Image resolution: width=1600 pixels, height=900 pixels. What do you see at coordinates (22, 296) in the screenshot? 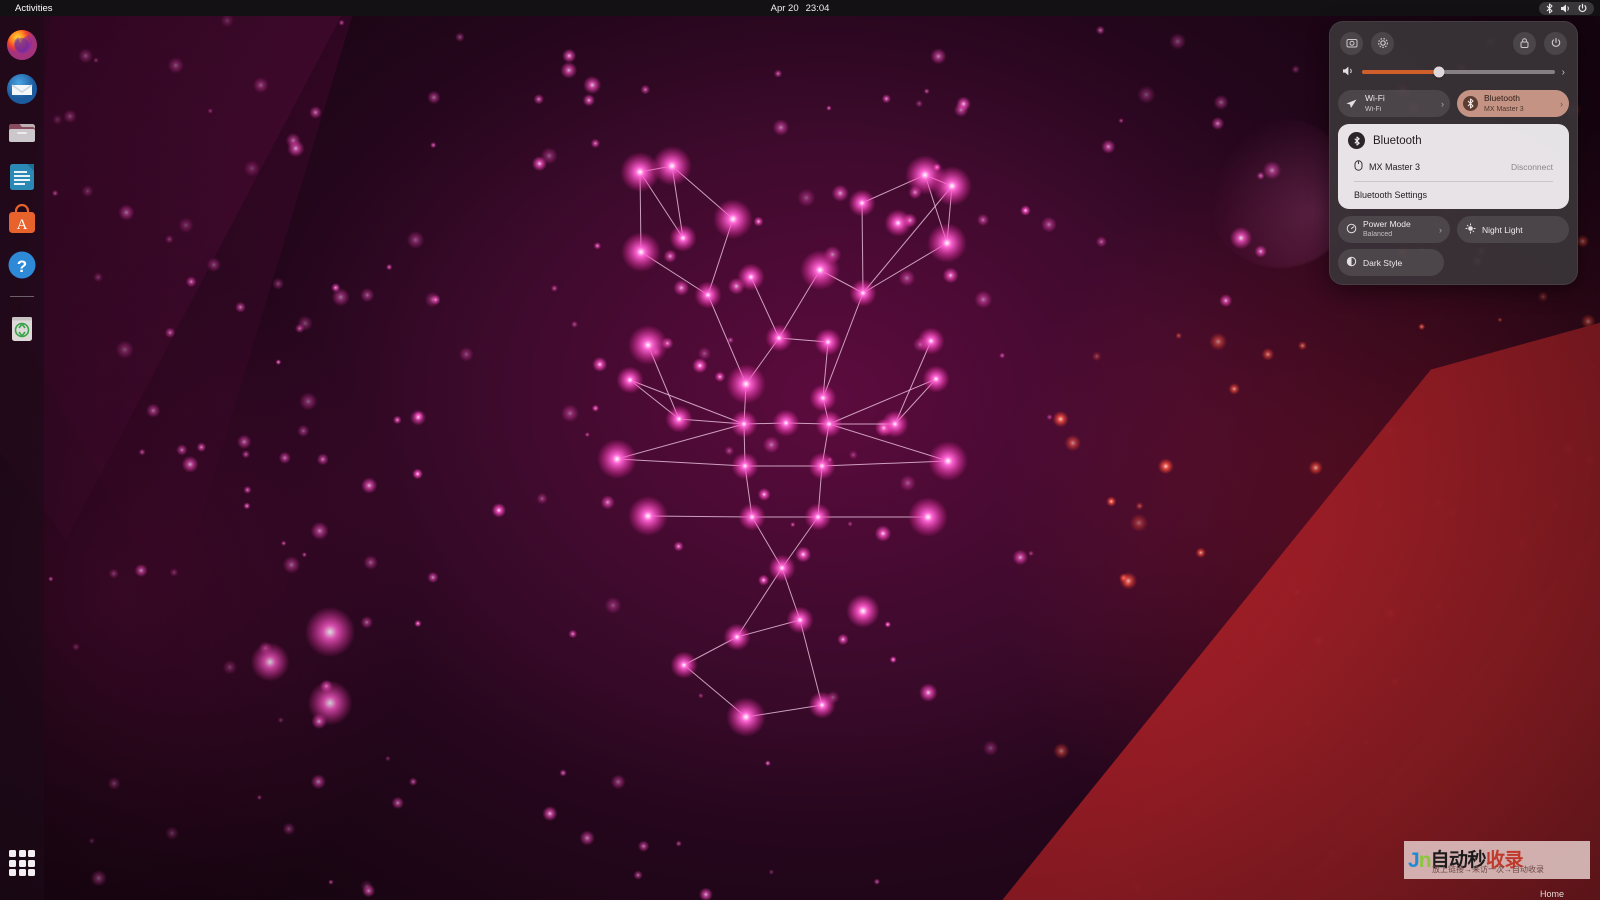
I see `dock-separator` at bounding box center [22, 296].